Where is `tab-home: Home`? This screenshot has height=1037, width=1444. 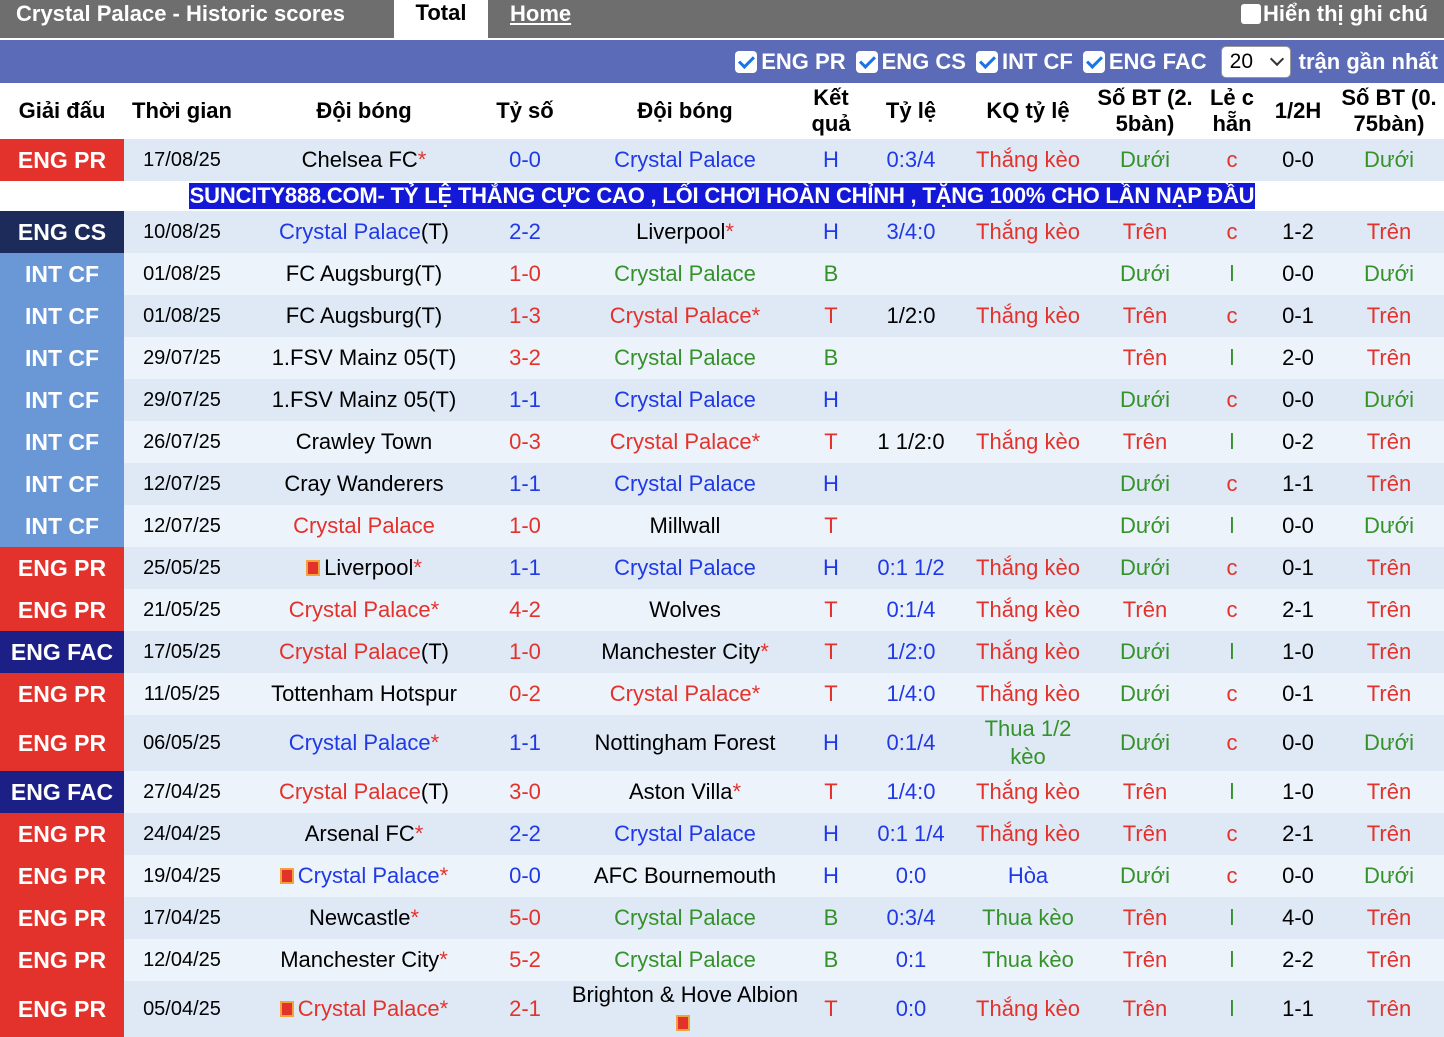 tab-home: Home is located at coordinates (540, 14).